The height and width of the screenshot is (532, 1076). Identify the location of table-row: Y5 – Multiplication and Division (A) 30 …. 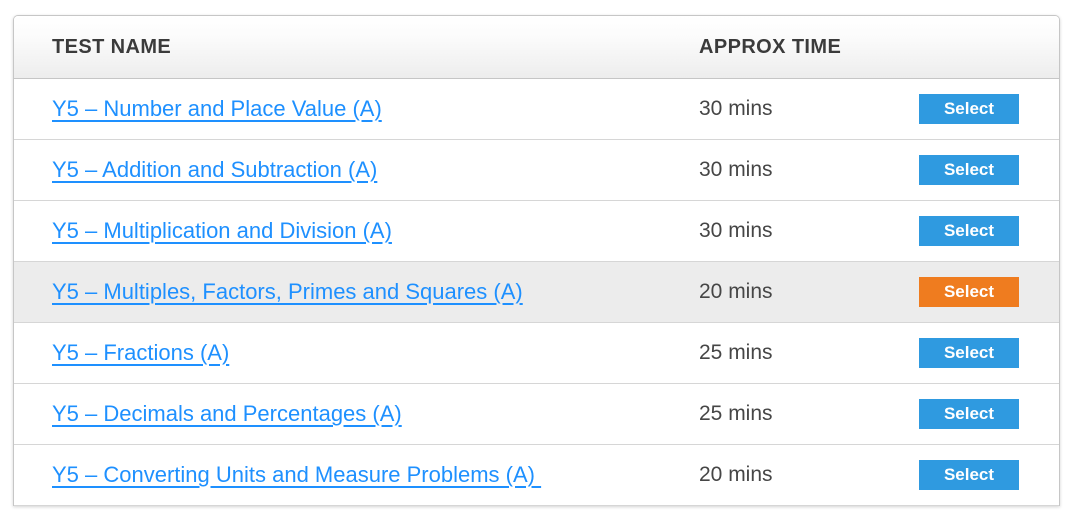
(536, 231).